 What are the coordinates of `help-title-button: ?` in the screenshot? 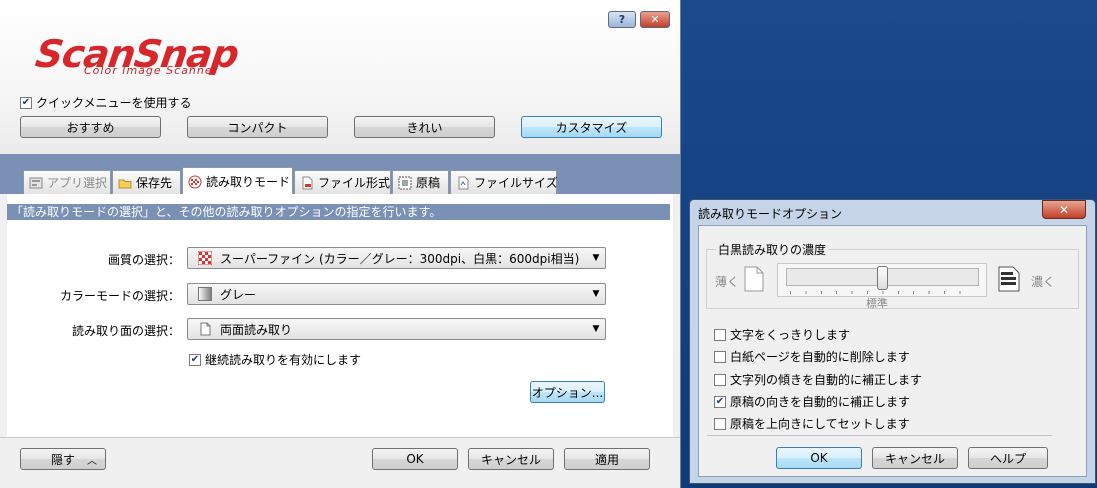 It's located at (622, 19).